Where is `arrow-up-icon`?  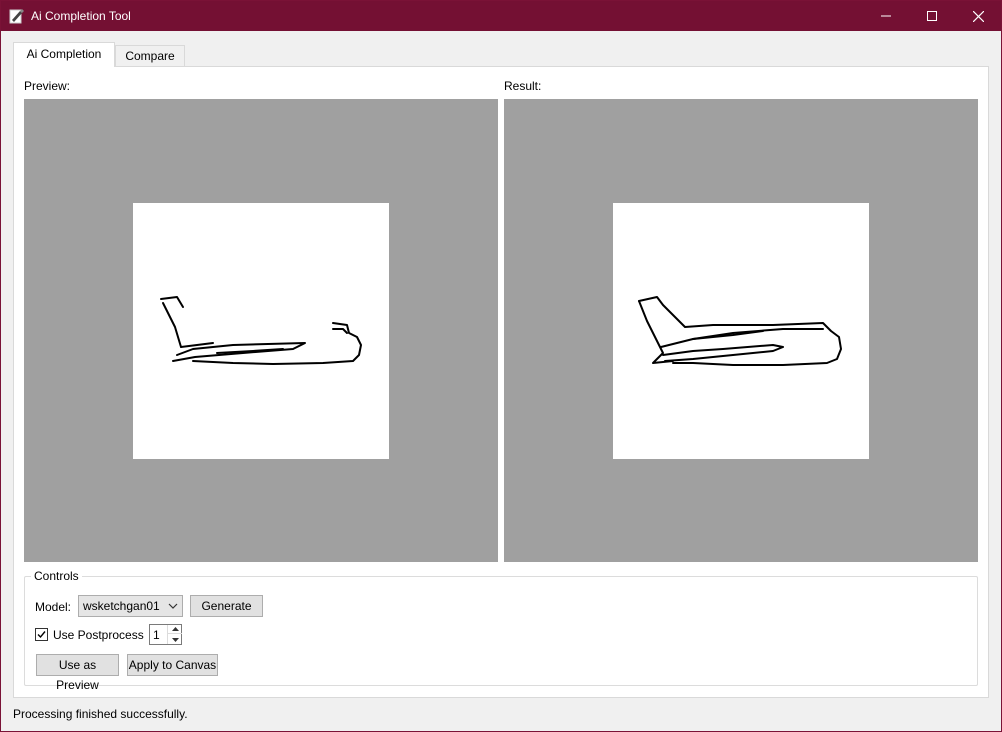 arrow-up-icon is located at coordinates (175, 629).